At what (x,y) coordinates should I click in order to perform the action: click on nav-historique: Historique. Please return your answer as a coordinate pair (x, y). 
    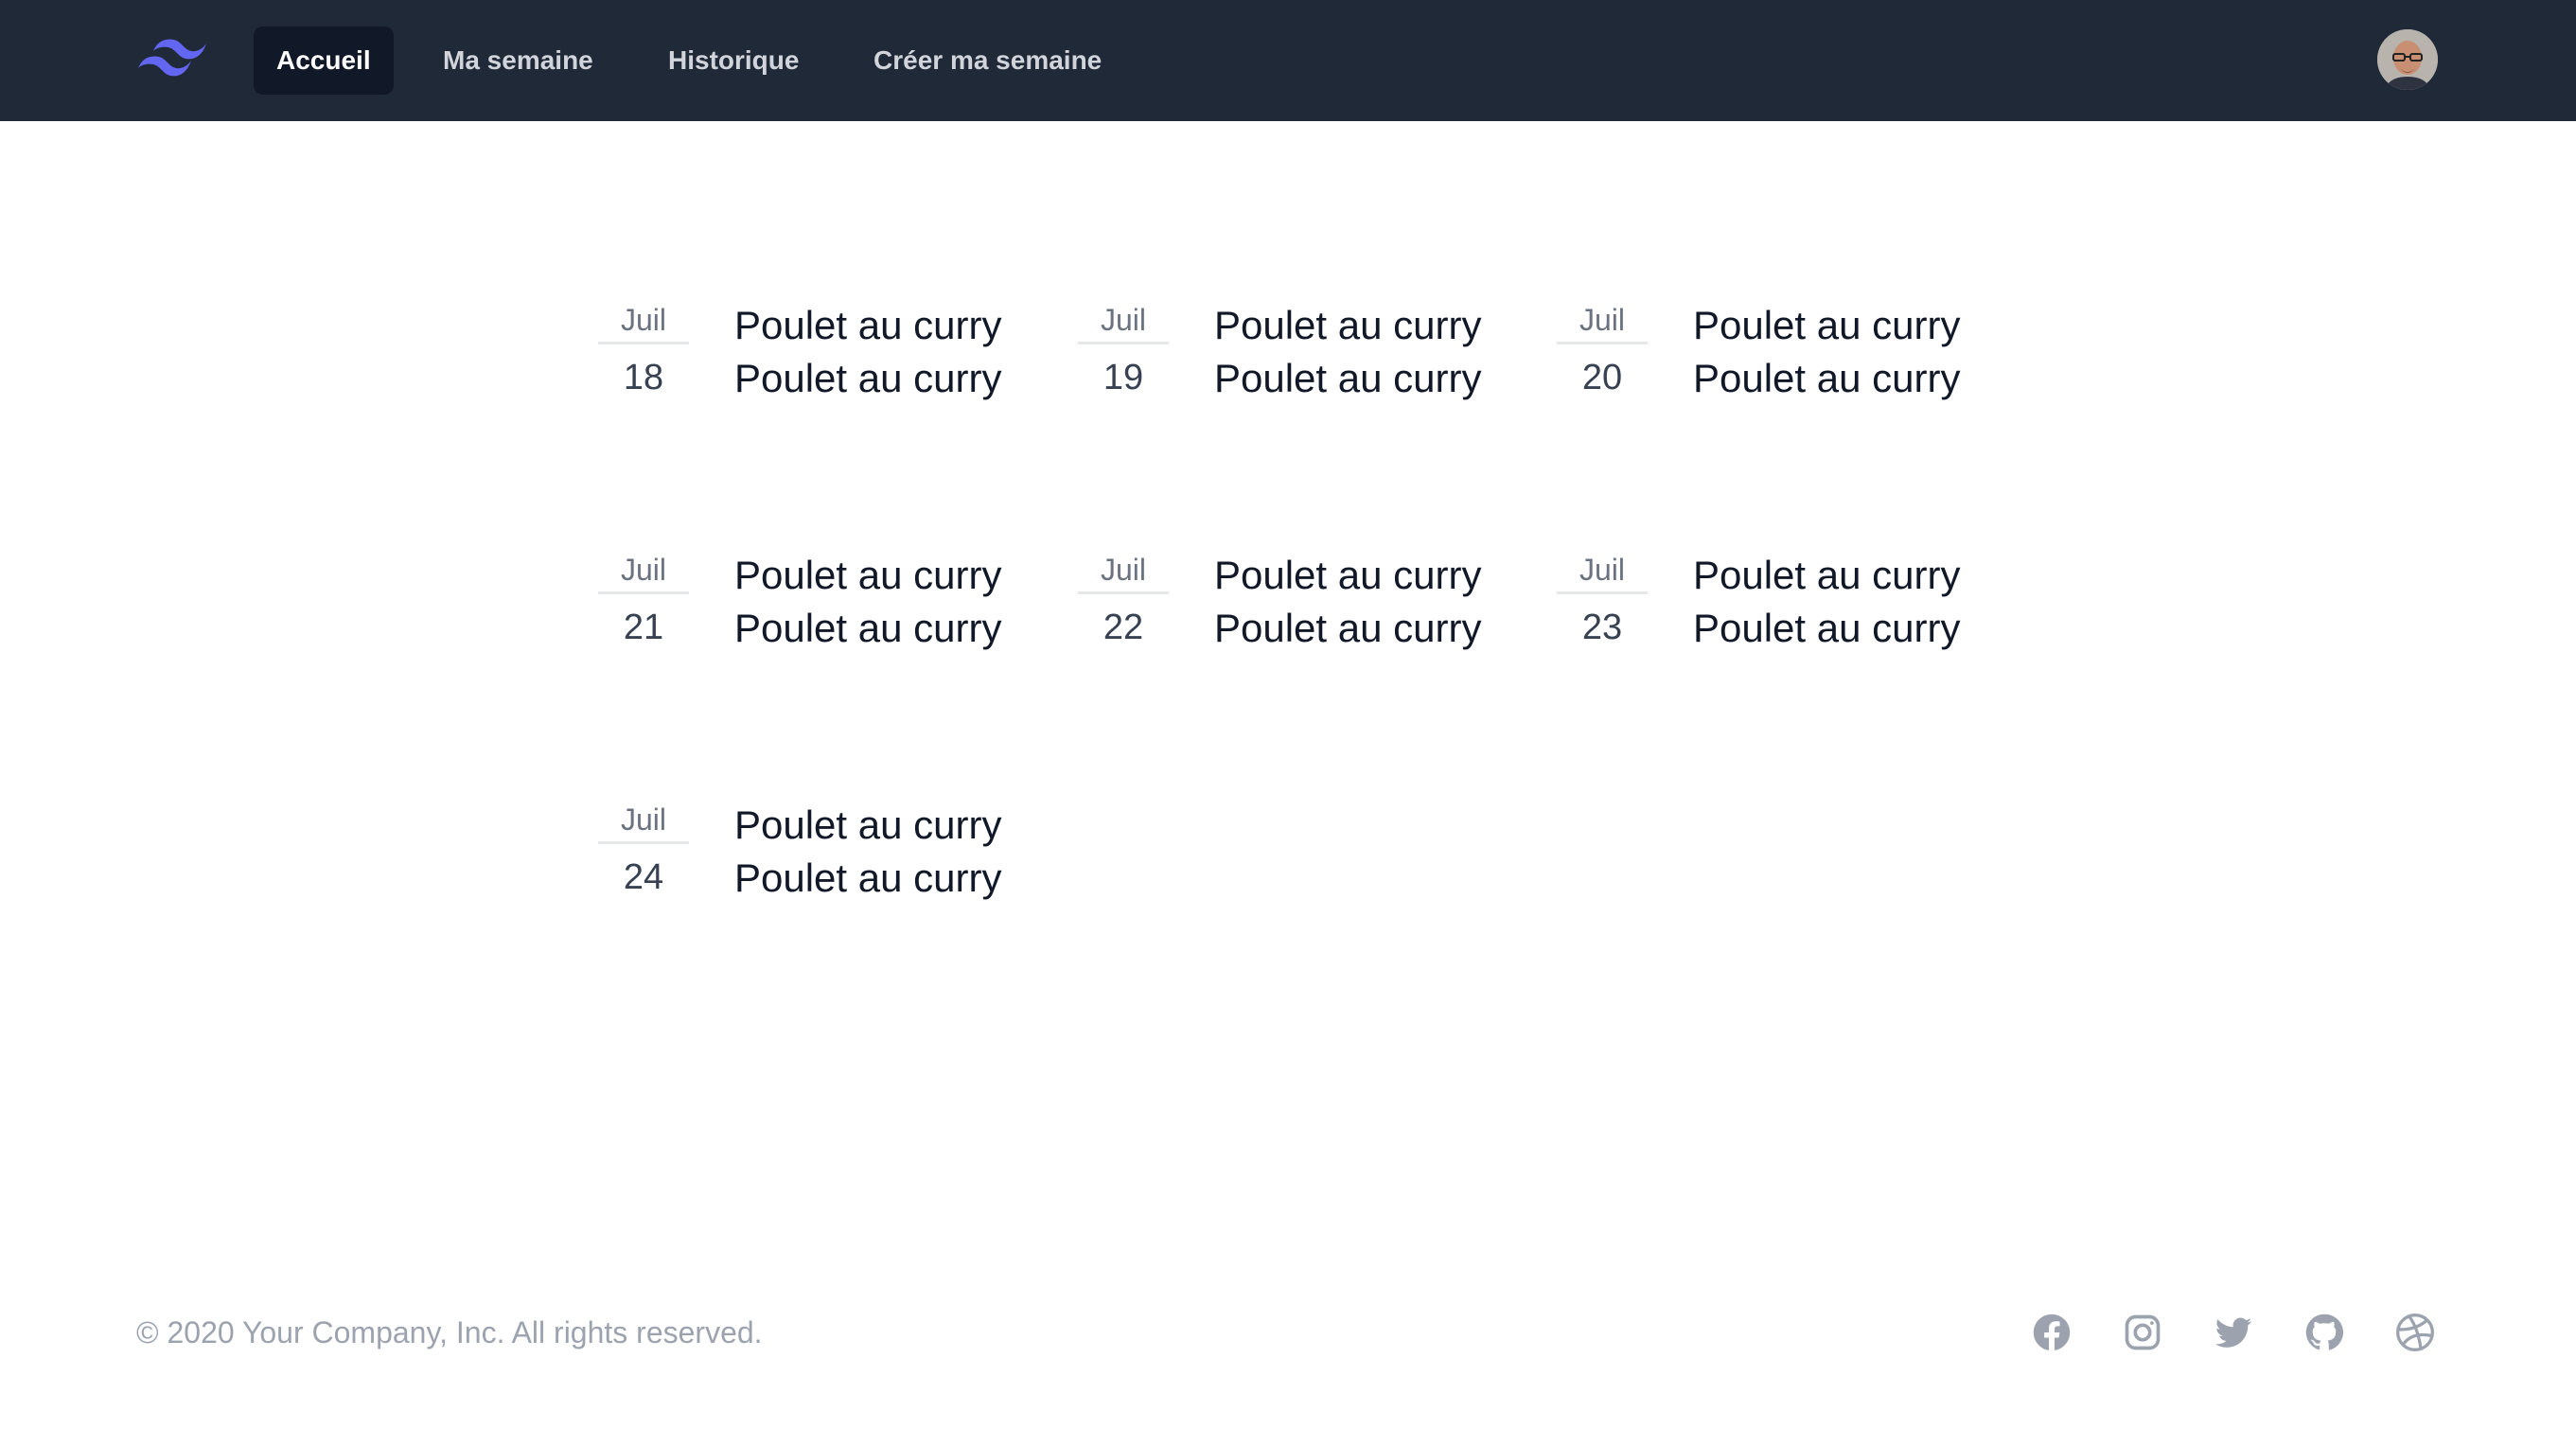
    Looking at the image, I should click on (733, 60).